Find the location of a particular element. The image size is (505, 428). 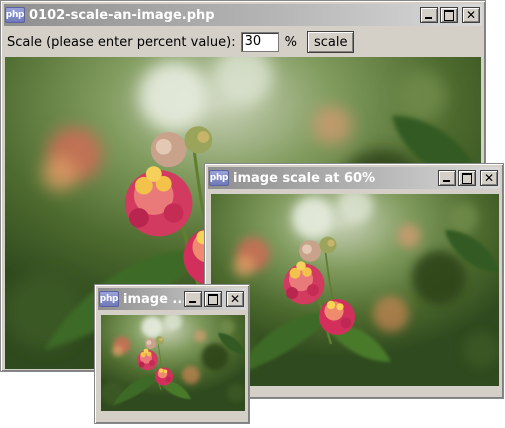

scale-label: Scale (please enter percent value): is located at coordinates (121, 42).